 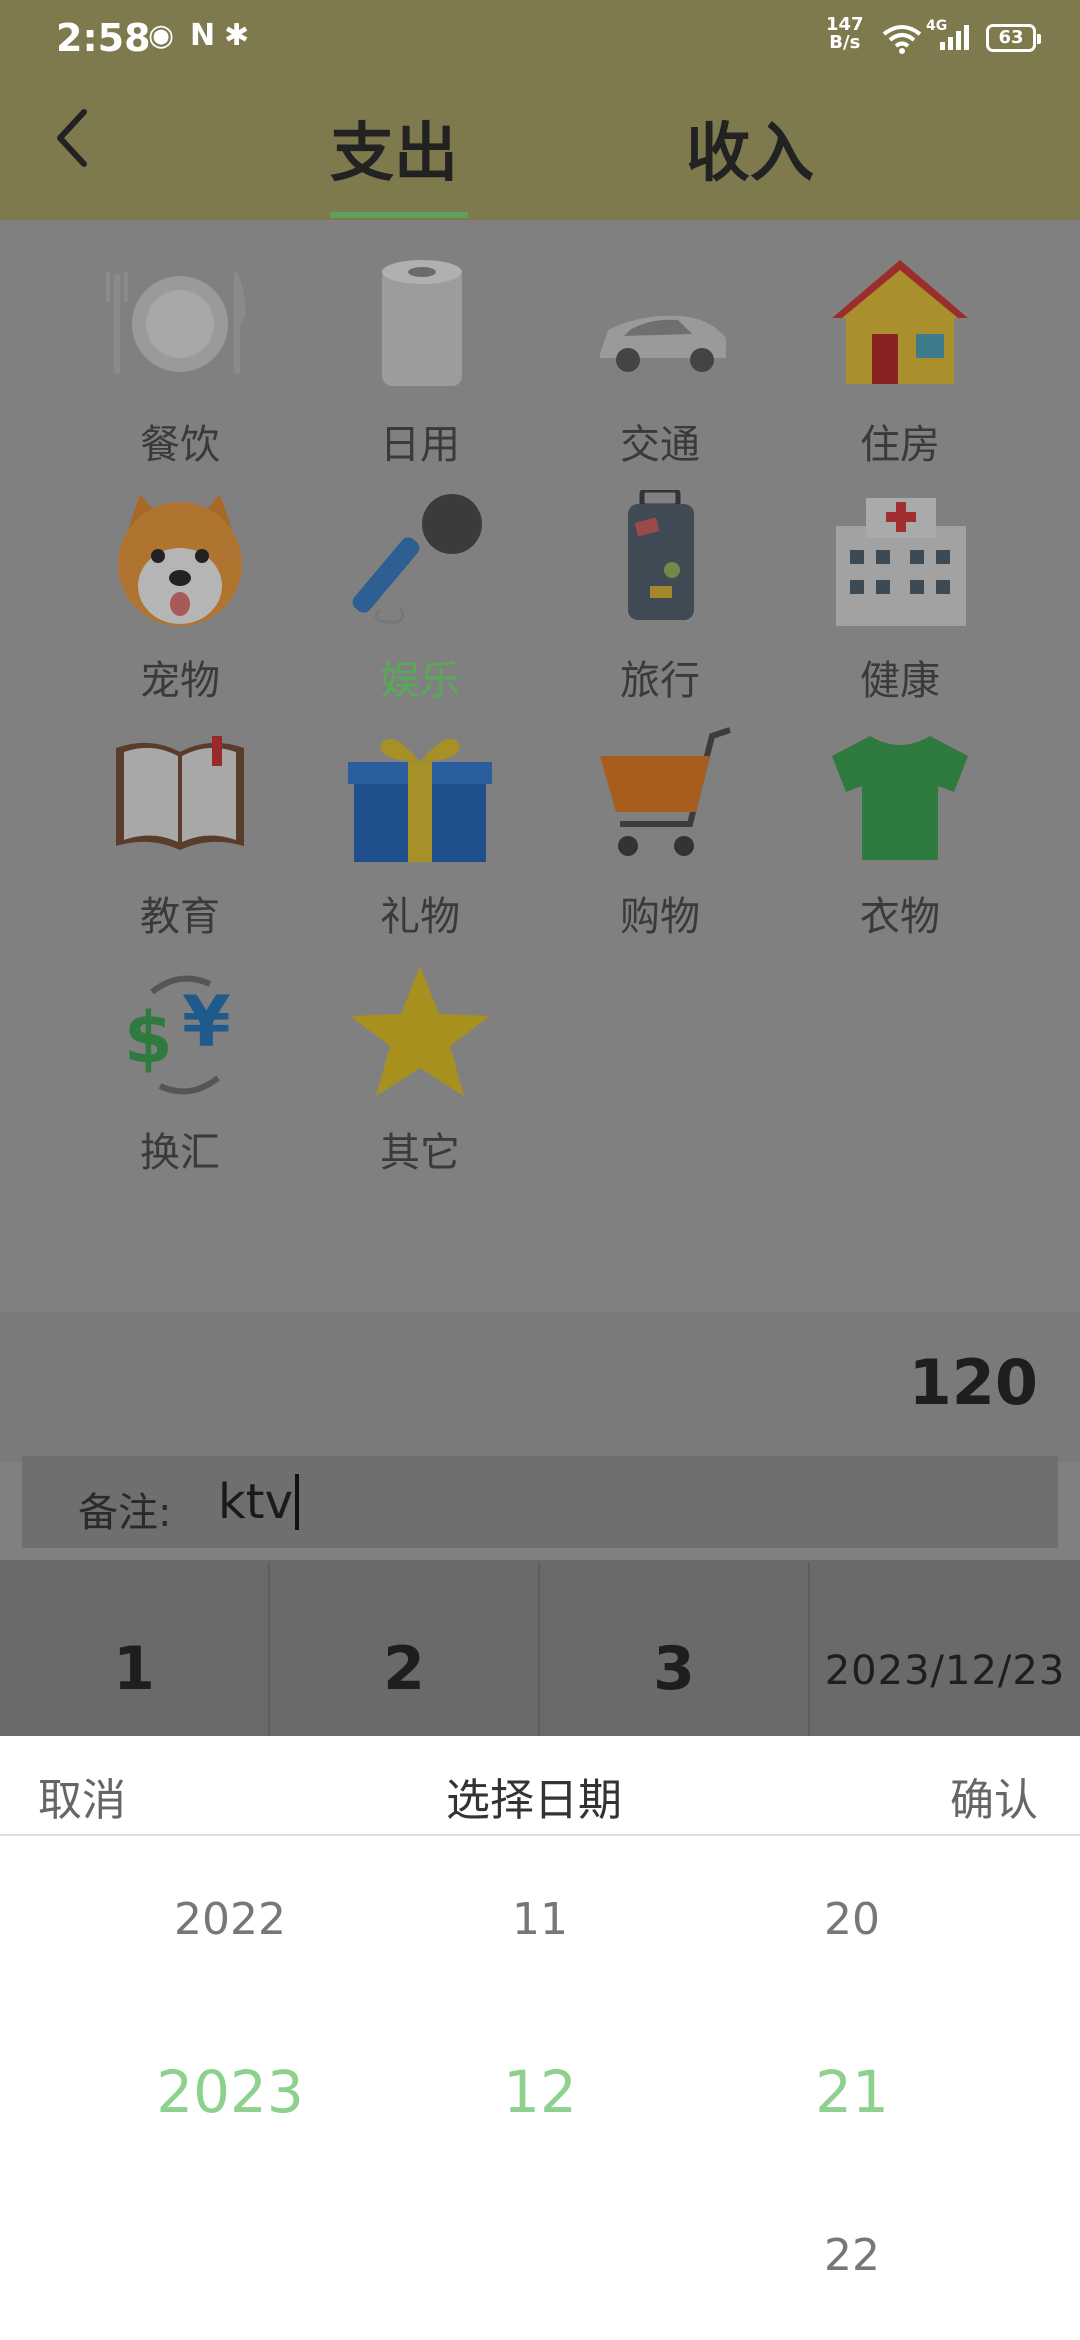 I want to click on back-arrow-icon, so click(x=72, y=138).